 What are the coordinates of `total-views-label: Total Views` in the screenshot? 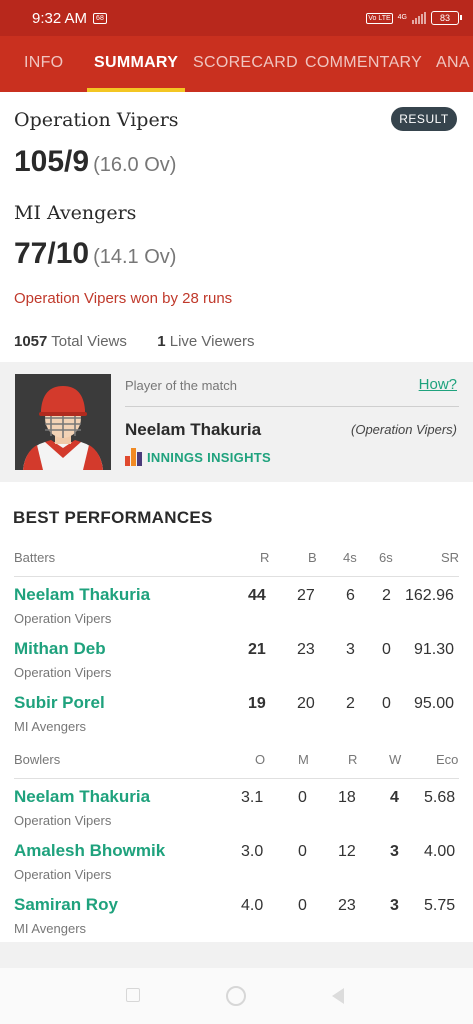 It's located at (89, 341).